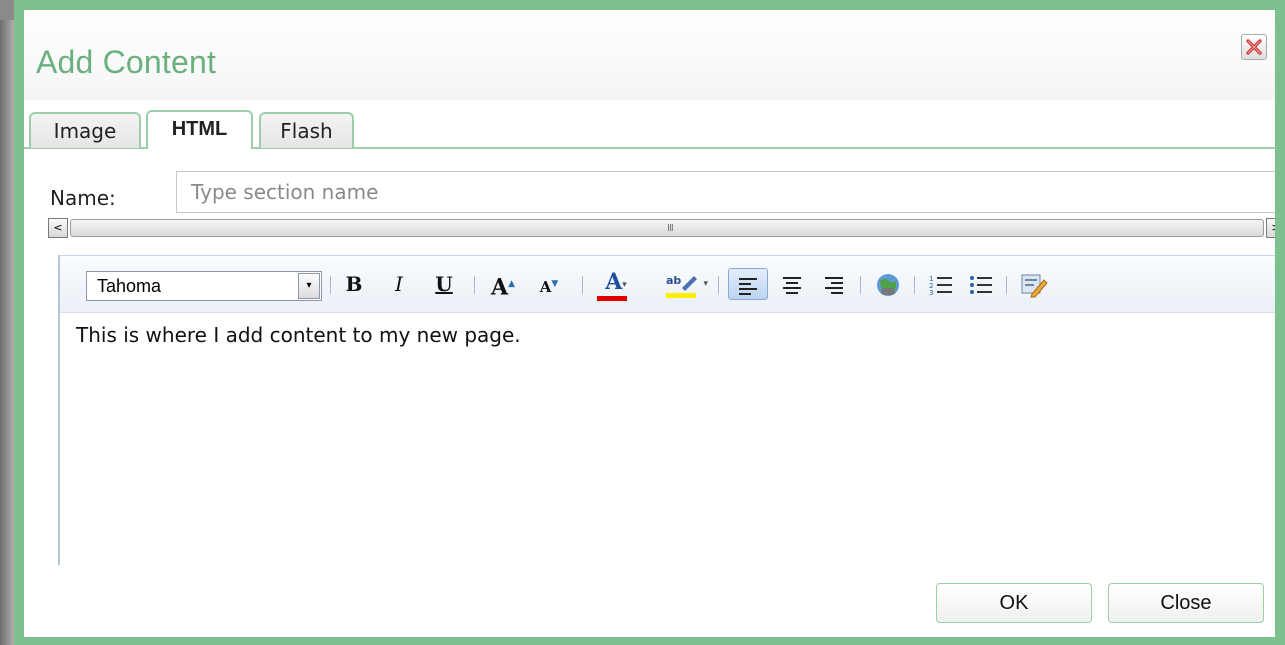 The height and width of the screenshot is (645, 1285). I want to click on bullet-list-button, so click(981, 284).